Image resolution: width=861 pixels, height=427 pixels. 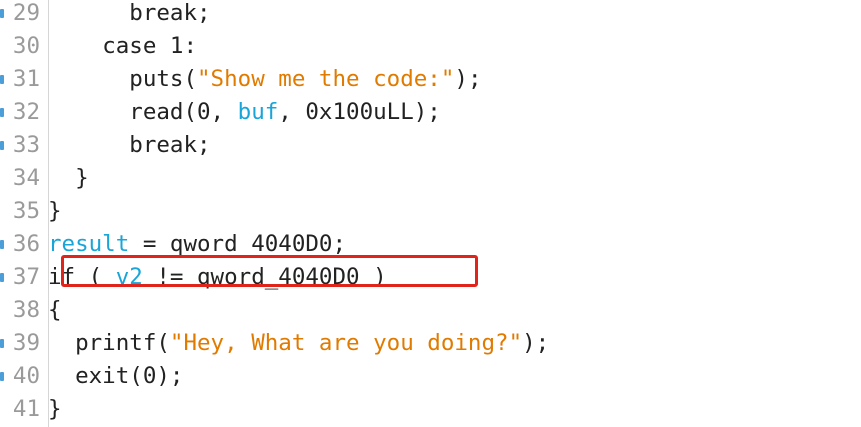 I want to click on code-line: 32 read(0, buf, 0x100uLL);, so click(x=430, y=112).